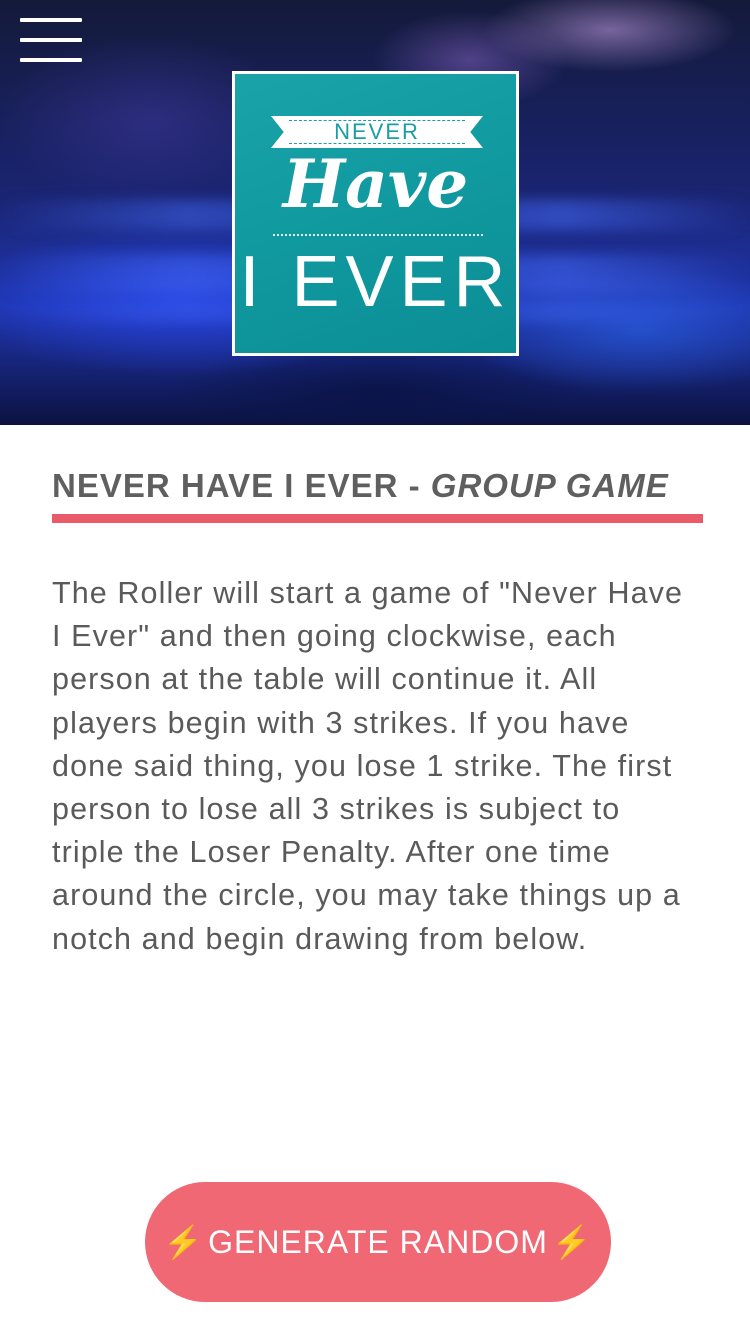 Image resolution: width=750 pixels, height=1334 pixels. I want to click on game-title: NEVER HAVE I EVER - GROUP GAME, so click(360, 486).